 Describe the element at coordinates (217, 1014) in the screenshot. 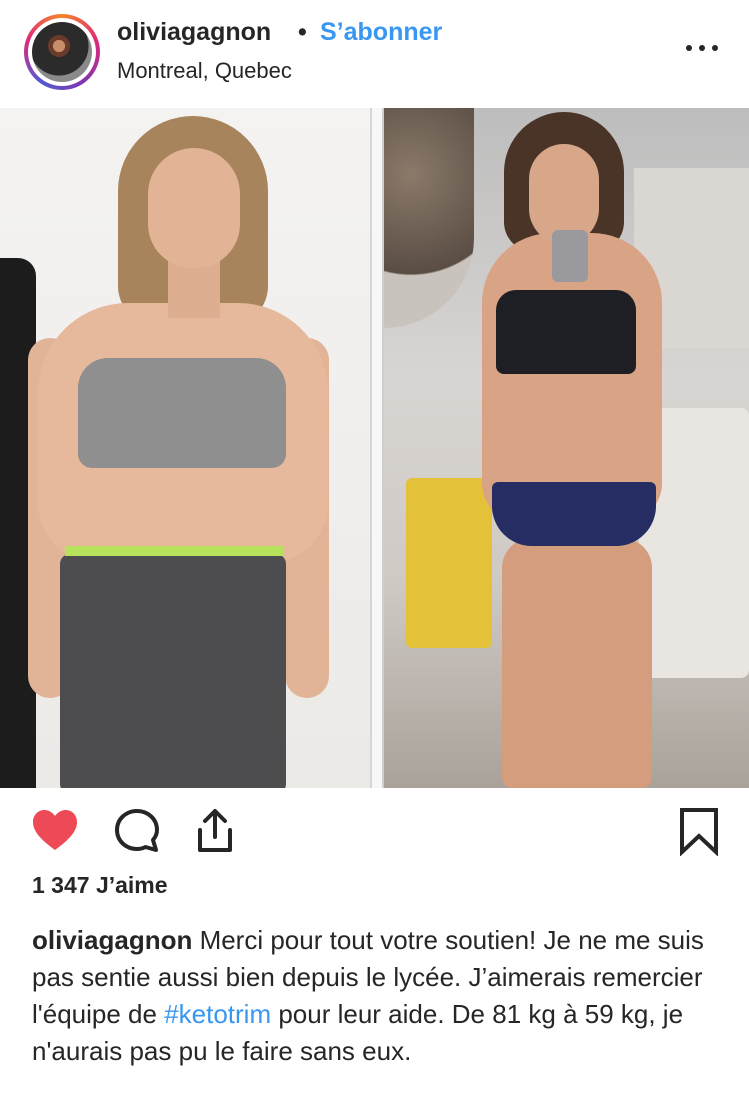

I see `hashtag-link: #ketotrim` at that location.